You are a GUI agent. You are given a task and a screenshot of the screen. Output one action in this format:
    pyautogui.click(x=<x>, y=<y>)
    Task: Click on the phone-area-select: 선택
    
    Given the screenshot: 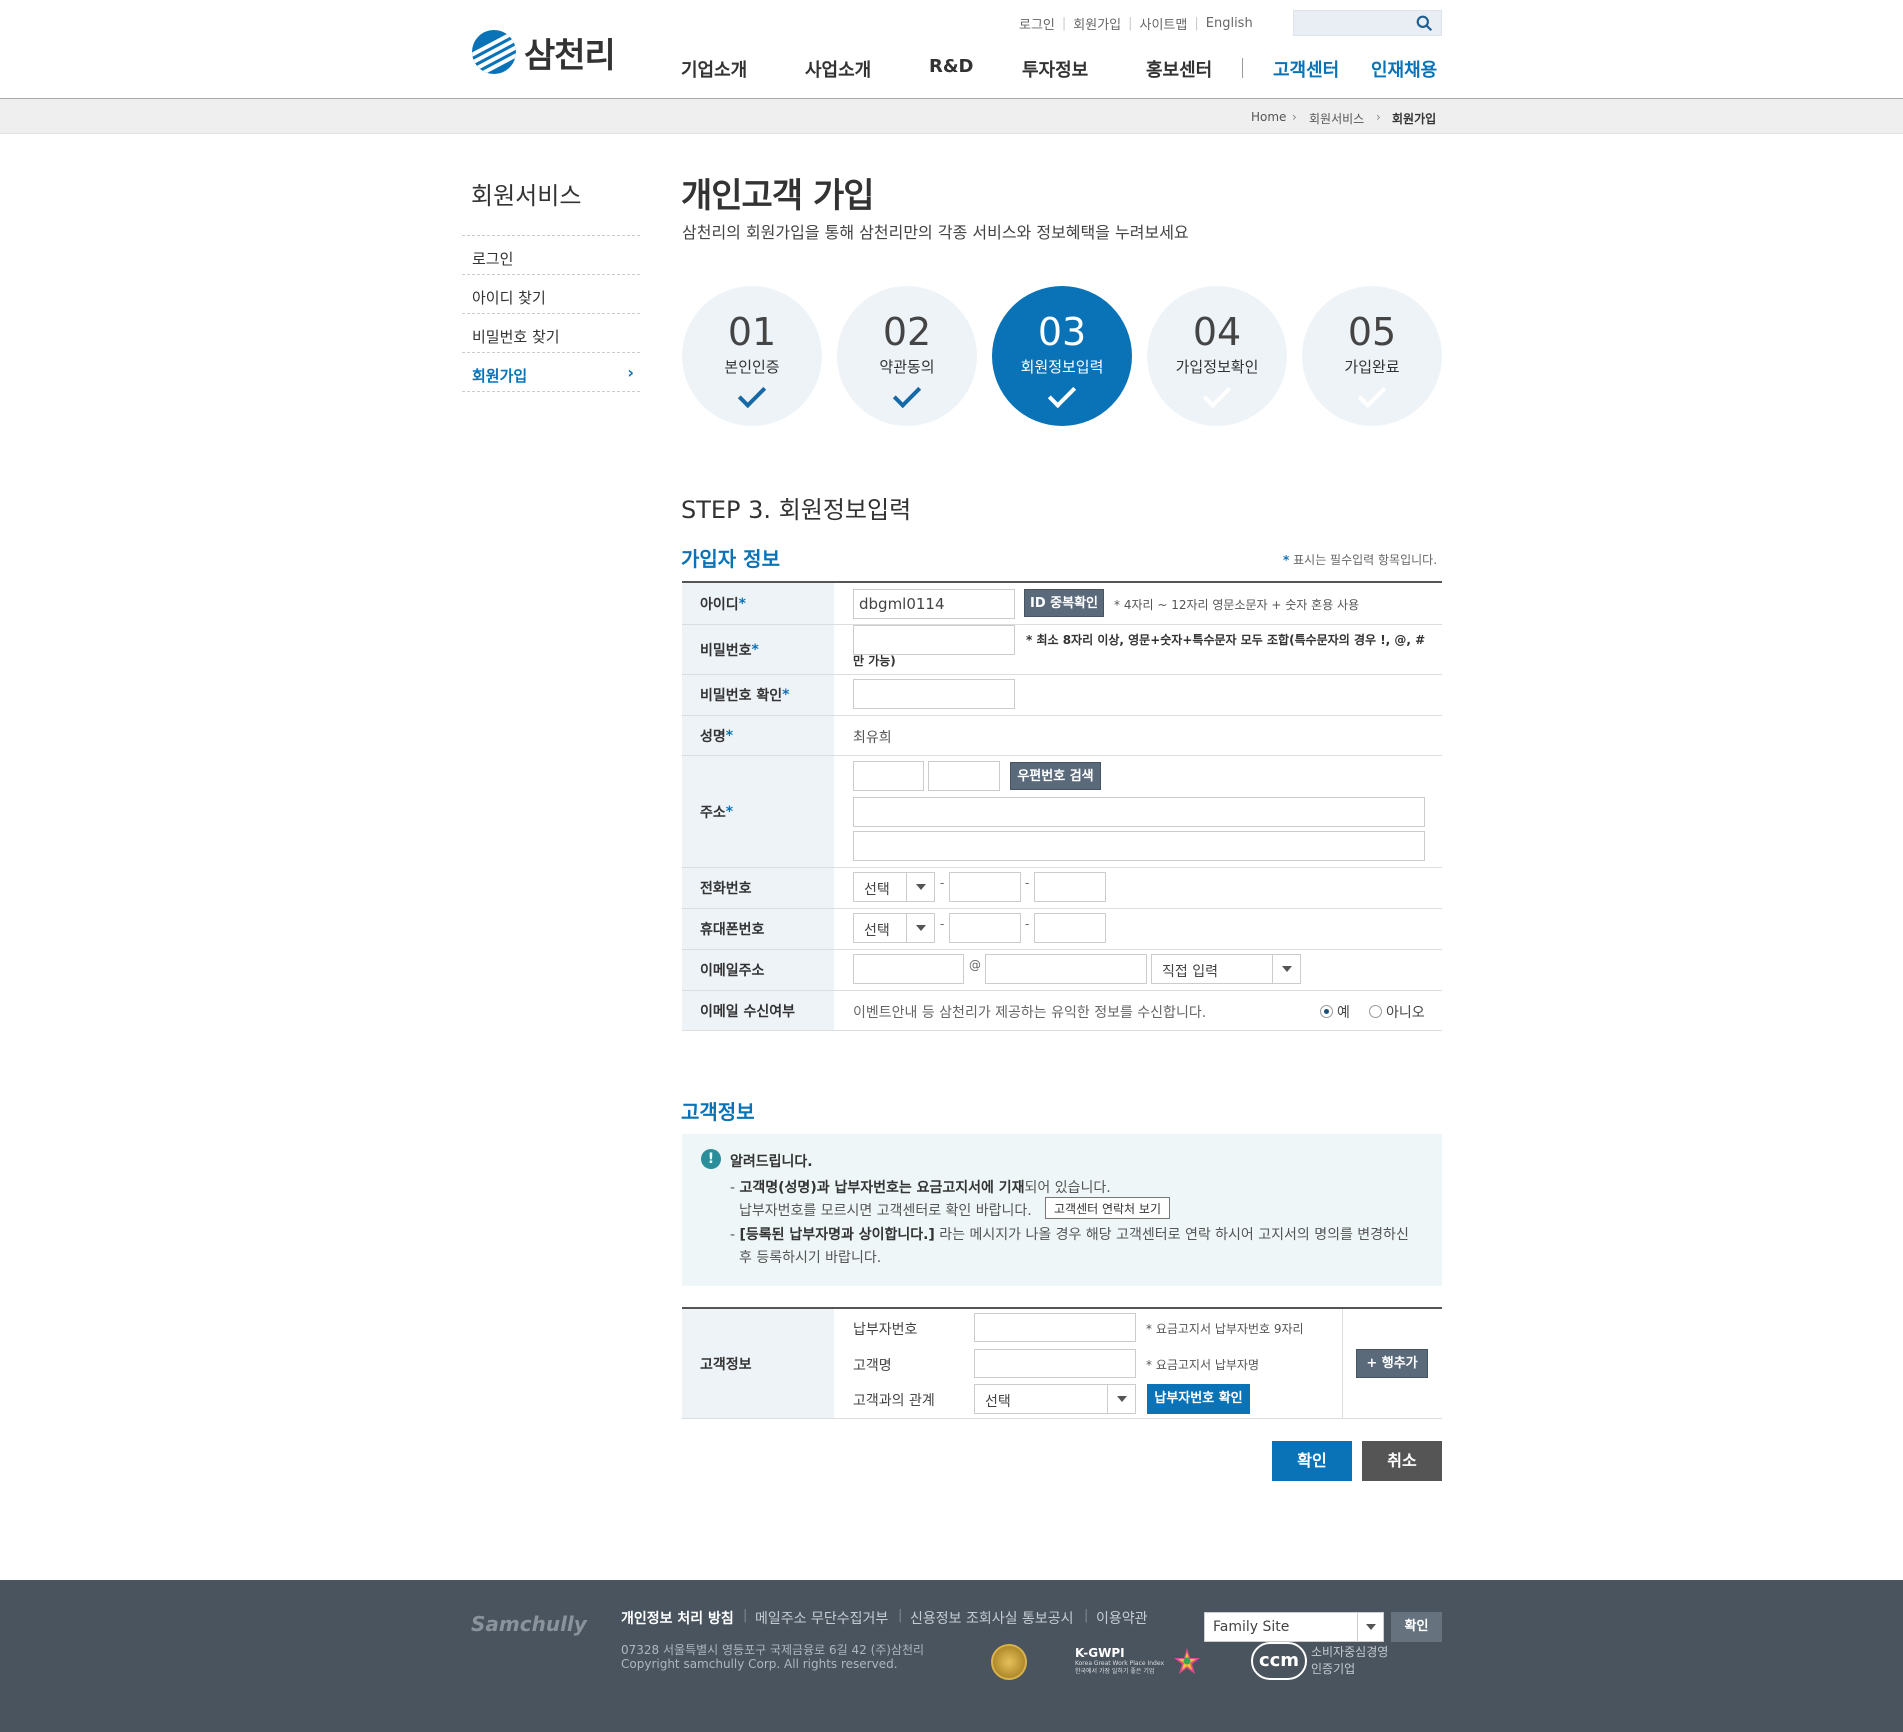 What is the action you would take?
    pyautogui.click(x=894, y=887)
    